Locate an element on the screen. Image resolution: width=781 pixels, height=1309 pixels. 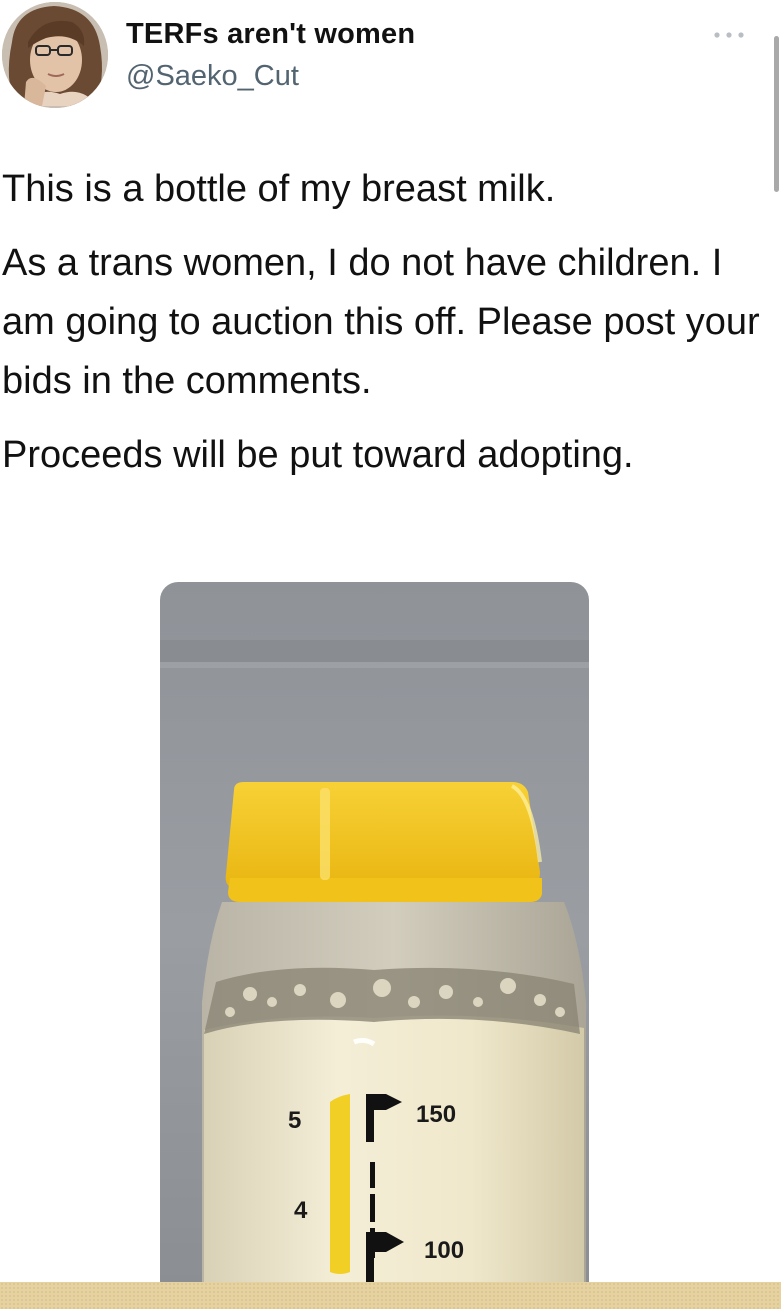
tweet-text-paragraph: Proceeds will be put toward adopting. is located at coordinates (318, 455).